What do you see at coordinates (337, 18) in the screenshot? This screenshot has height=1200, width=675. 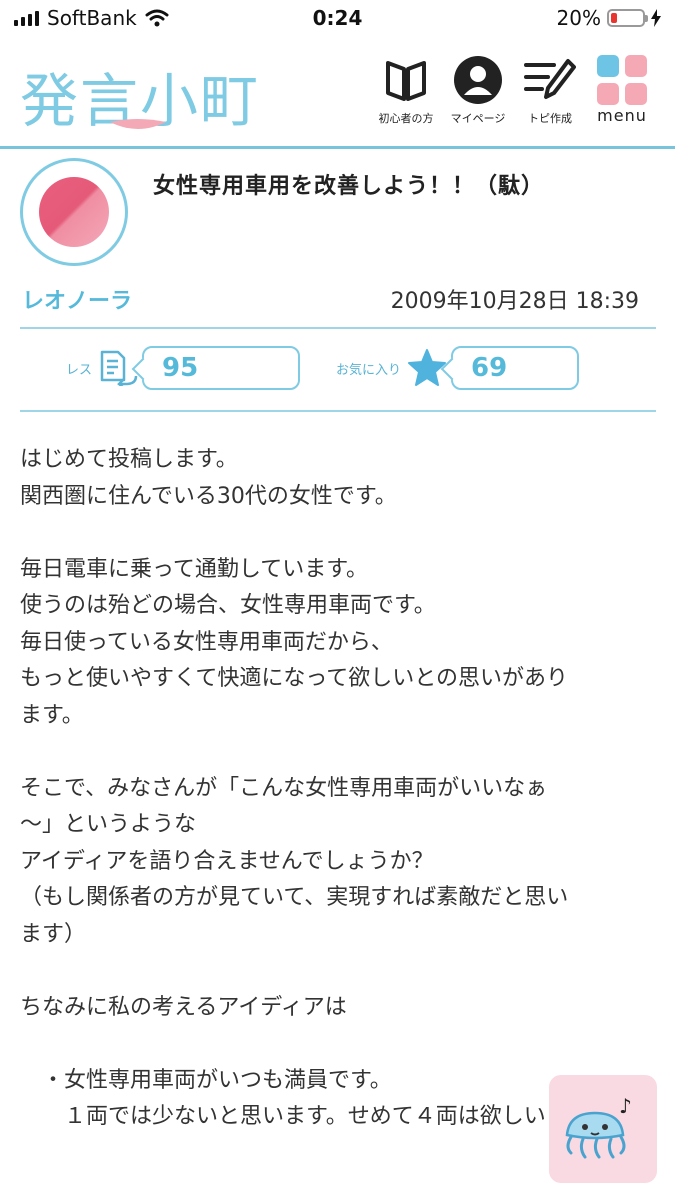 I see `status-bar: SoftBank 0:24 20%` at bounding box center [337, 18].